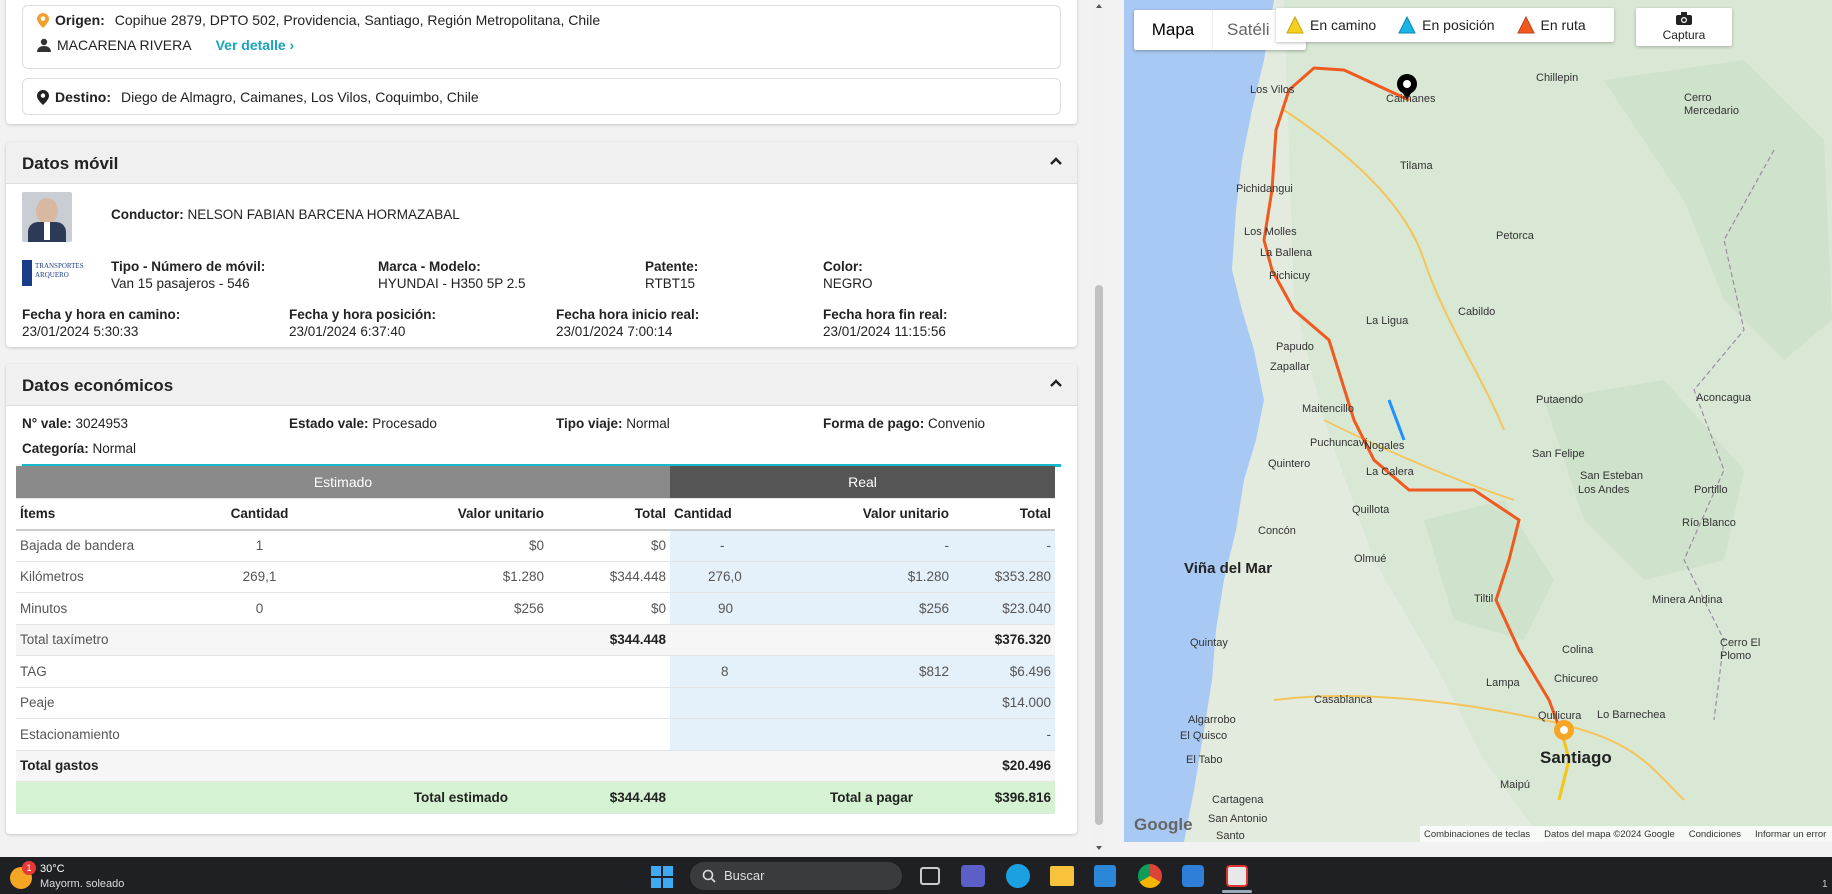 The image size is (1832, 894). What do you see at coordinates (1411, 99) in the screenshot?
I see `map-place-label: Caimanes` at bounding box center [1411, 99].